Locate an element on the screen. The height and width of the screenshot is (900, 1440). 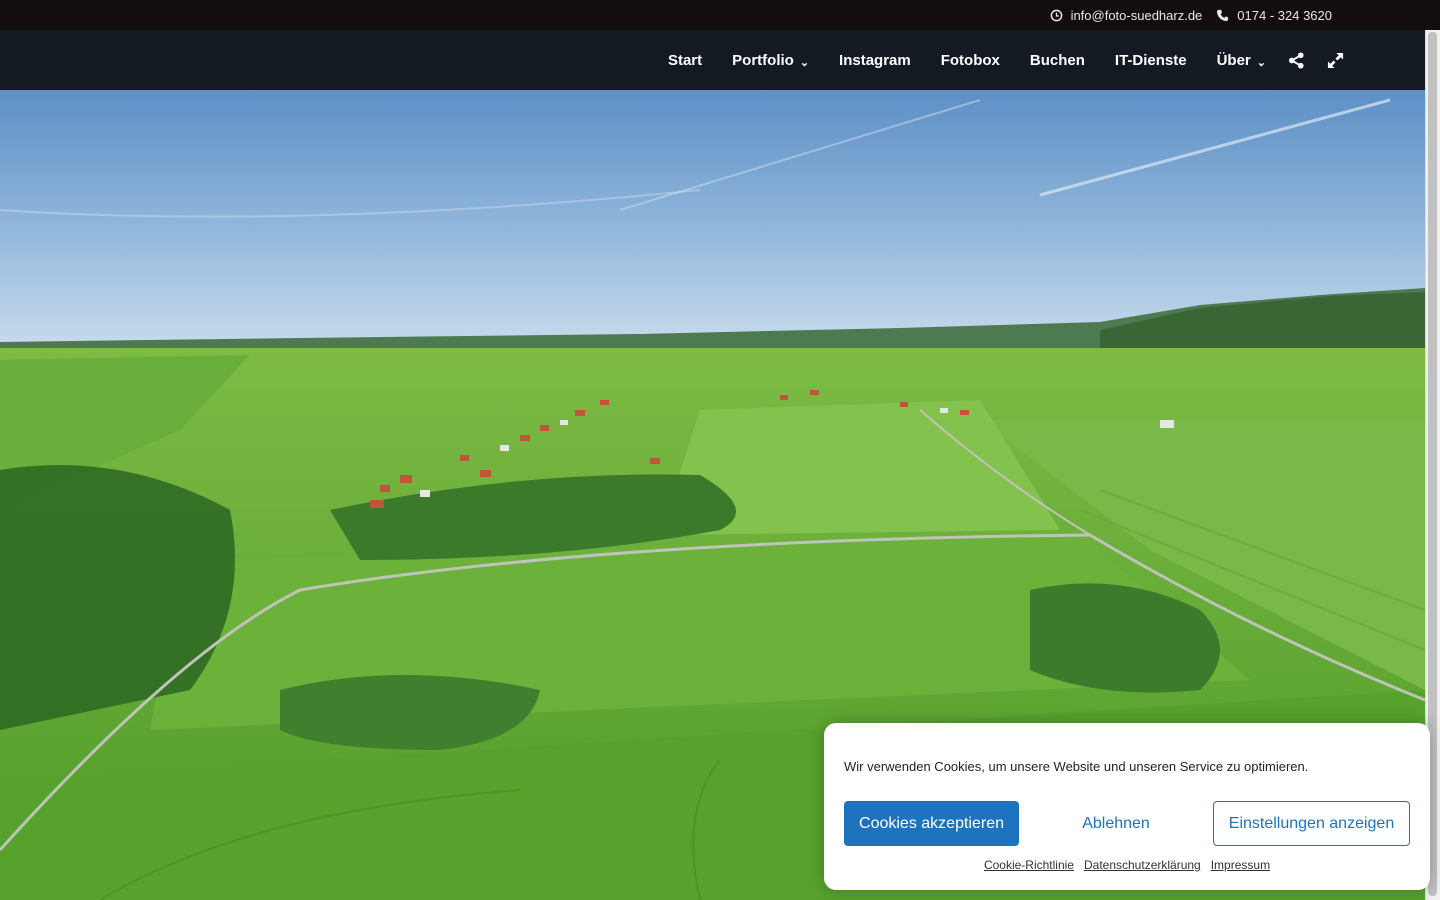
nav-item-fotobox: Fotobox is located at coordinates (970, 60).